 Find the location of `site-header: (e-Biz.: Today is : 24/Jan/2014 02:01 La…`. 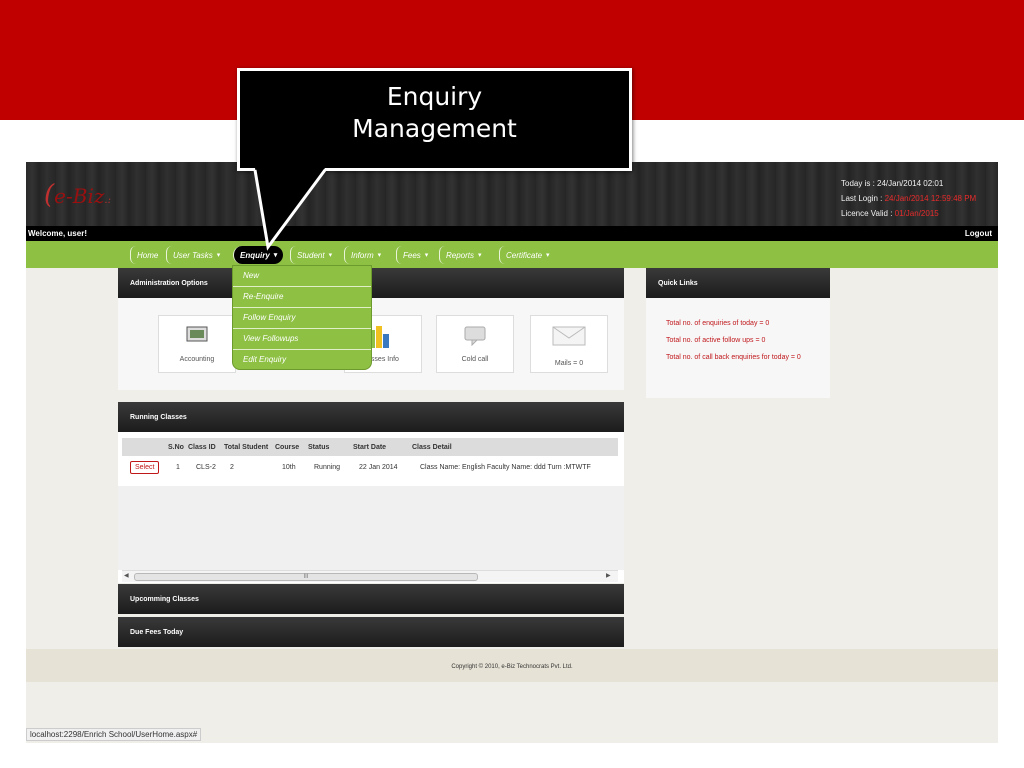

site-header: (e-Biz.: Today is : 24/Jan/2014 02:01 La… is located at coordinates (512, 194).